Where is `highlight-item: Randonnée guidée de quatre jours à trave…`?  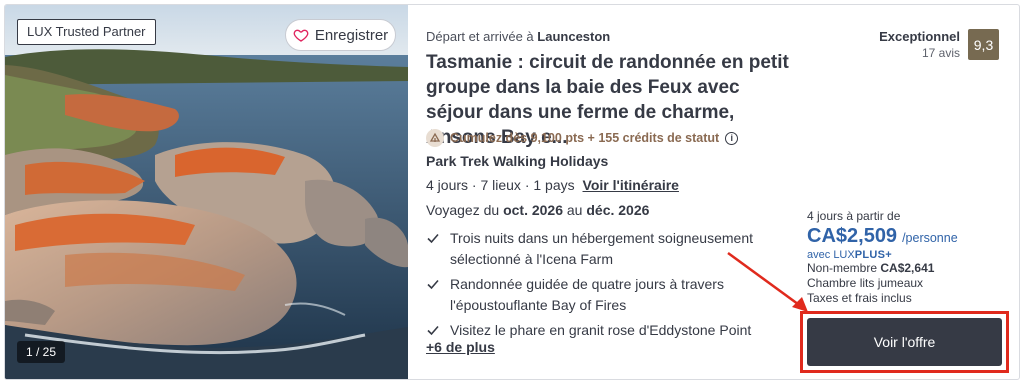
highlight-item: Randonnée guidée de quatre jours à trave… is located at coordinates (598, 295).